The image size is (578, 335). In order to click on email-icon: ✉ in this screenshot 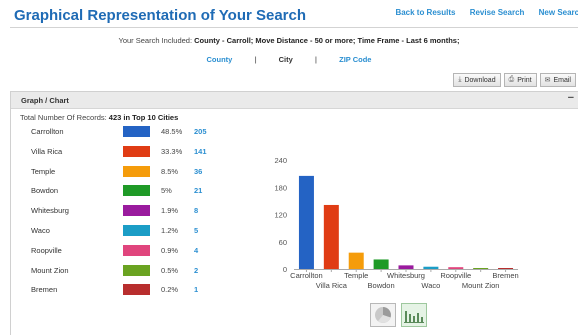, I will do `click(547, 80)`.